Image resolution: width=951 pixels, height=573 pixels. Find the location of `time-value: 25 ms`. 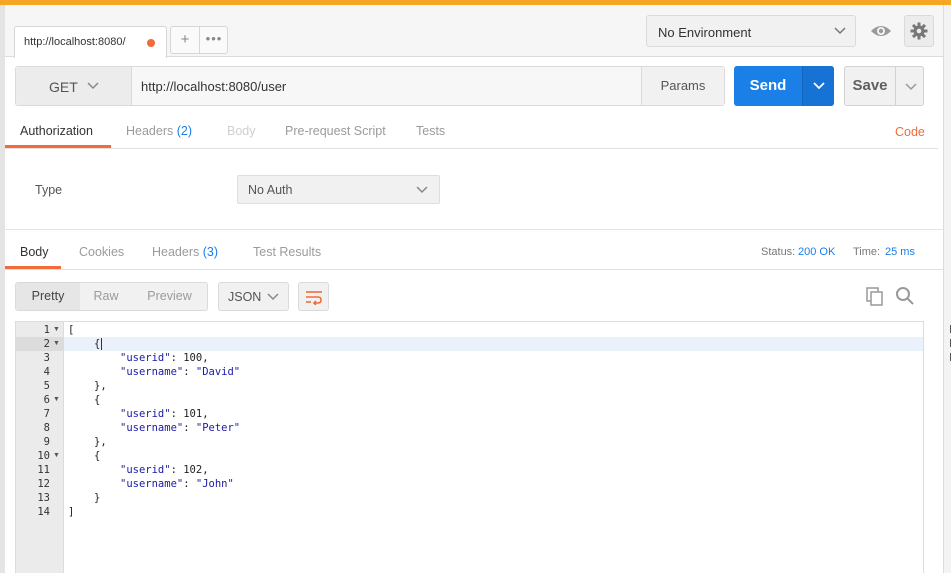

time-value: 25 ms is located at coordinates (900, 252).